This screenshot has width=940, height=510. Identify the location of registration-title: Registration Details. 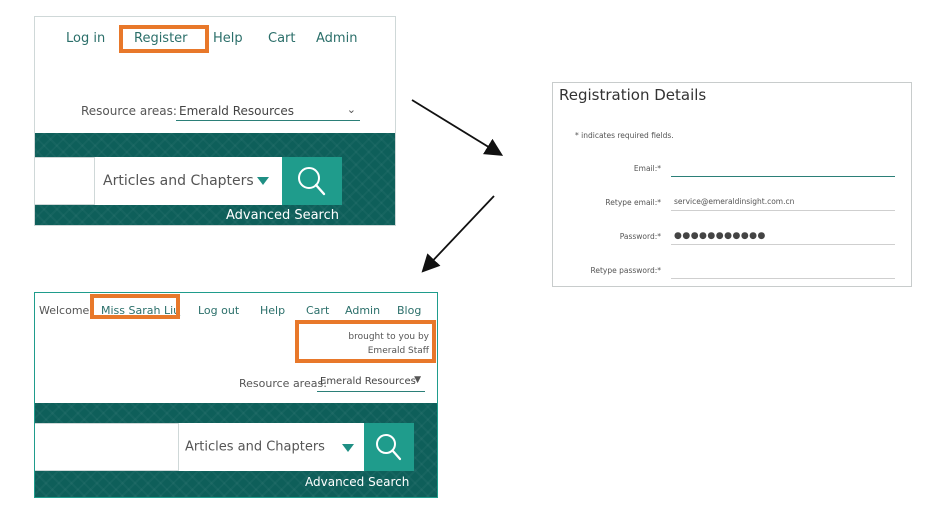
(633, 95).